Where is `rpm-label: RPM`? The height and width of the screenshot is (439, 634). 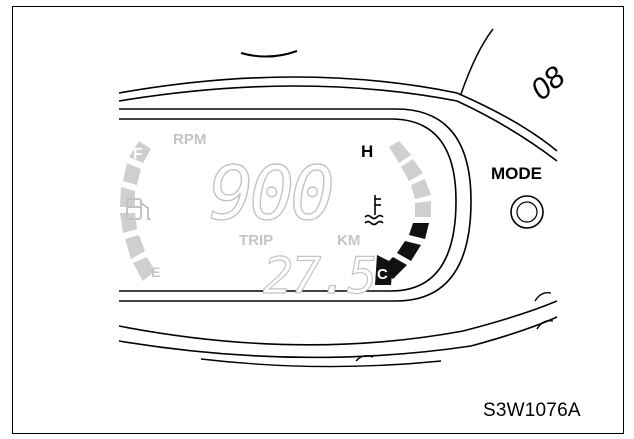 rpm-label: RPM is located at coordinates (189, 139).